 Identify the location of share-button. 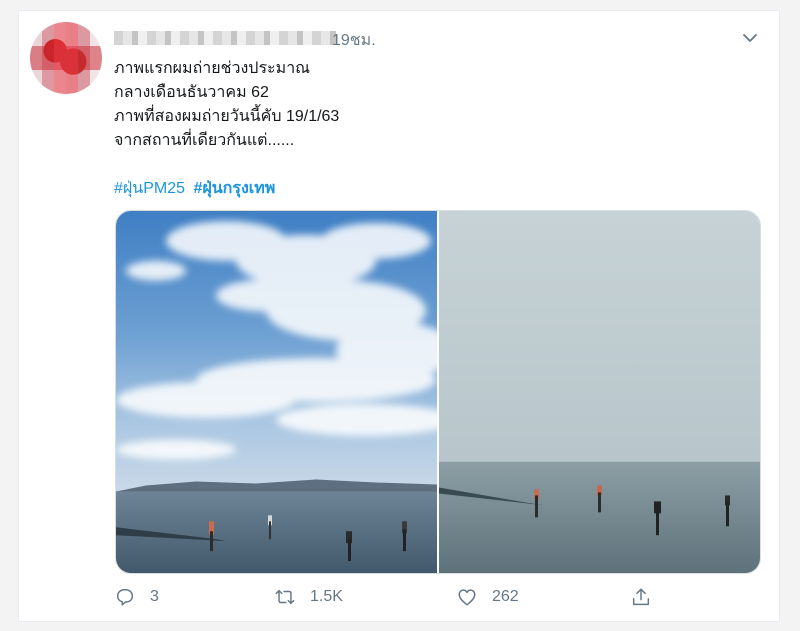
(648, 597).